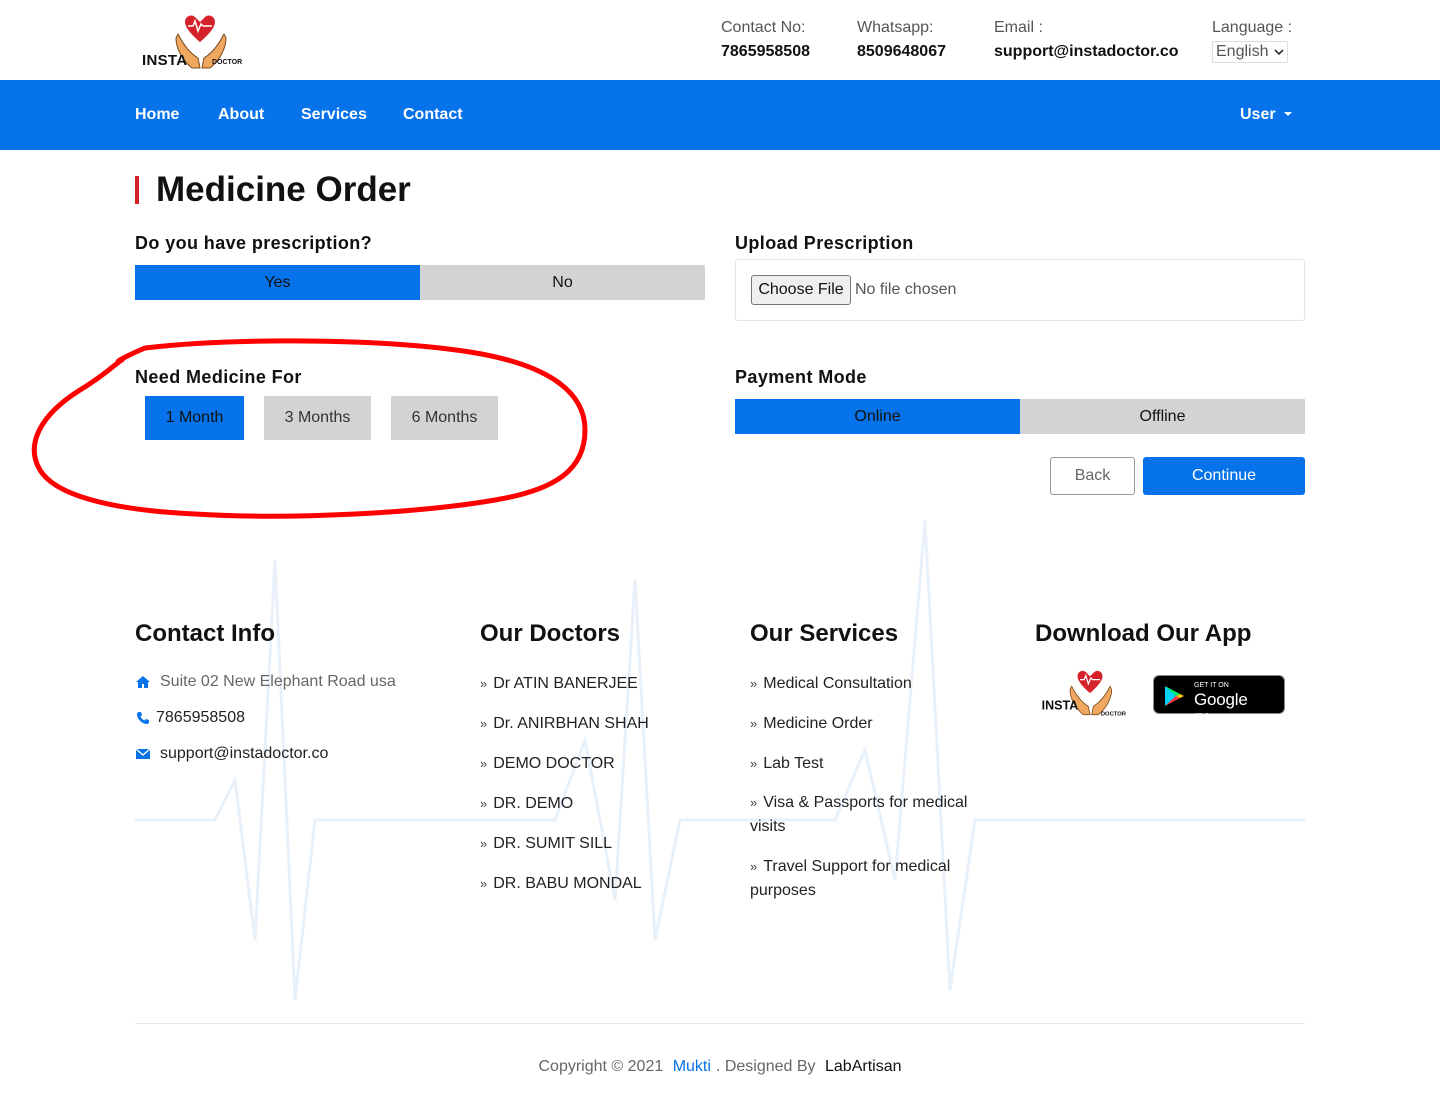  I want to click on doctor-link: » DR. SUMIT SILL, so click(564, 844).